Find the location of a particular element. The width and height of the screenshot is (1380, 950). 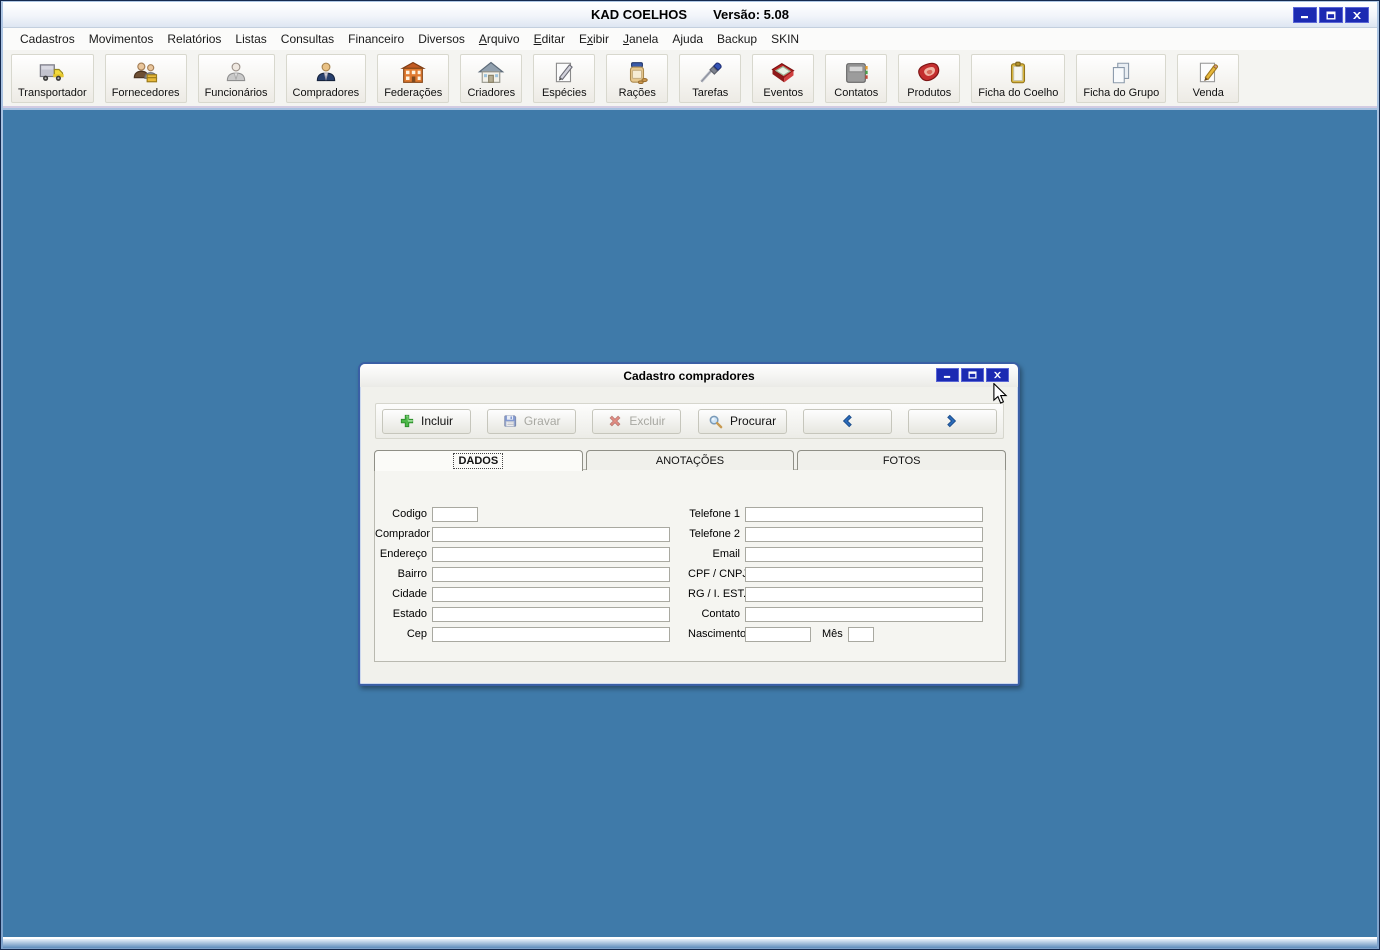

screwdriver-icon is located at coordinates (710, 73).